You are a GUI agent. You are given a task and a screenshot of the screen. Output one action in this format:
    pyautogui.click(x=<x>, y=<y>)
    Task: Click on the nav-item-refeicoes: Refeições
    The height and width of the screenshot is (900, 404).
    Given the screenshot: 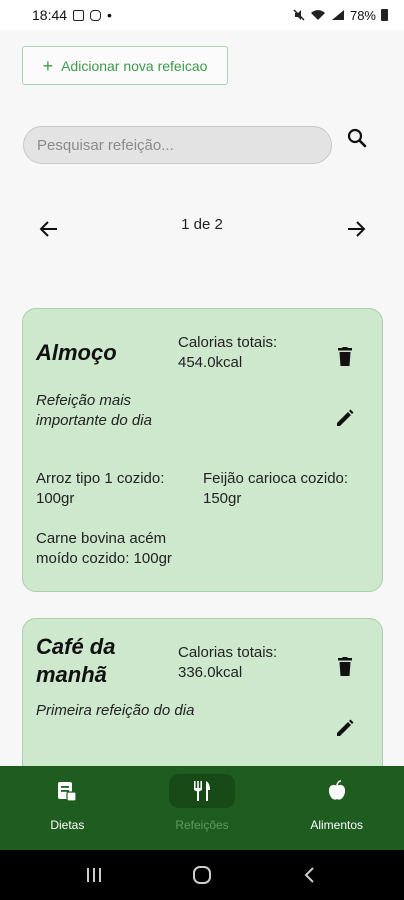 What is the action you would take?
    pyautogui.click(x=202, y=808)
    